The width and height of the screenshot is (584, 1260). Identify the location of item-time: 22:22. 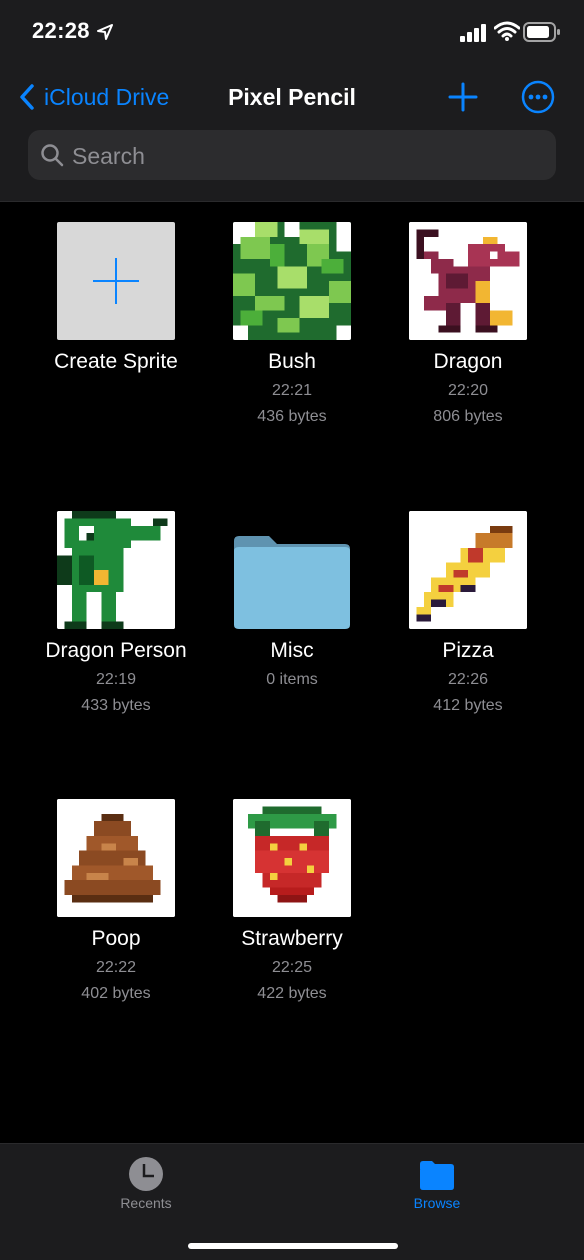
(116, 967).